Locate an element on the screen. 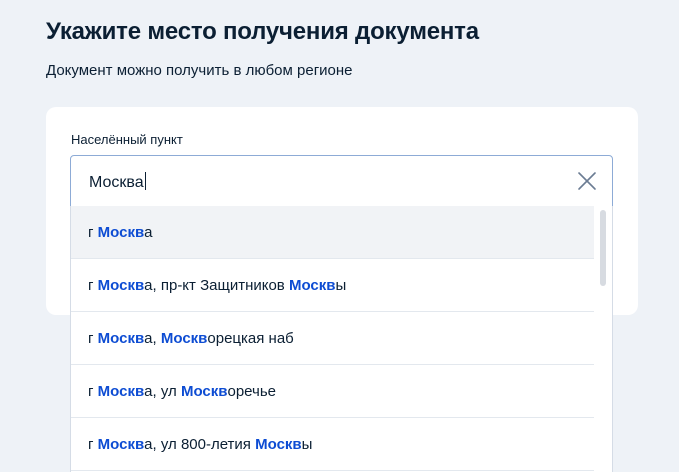 The height and width of the screenshot is (472, 679). suggestion-text-part: а is located at coordinates (148, 232).